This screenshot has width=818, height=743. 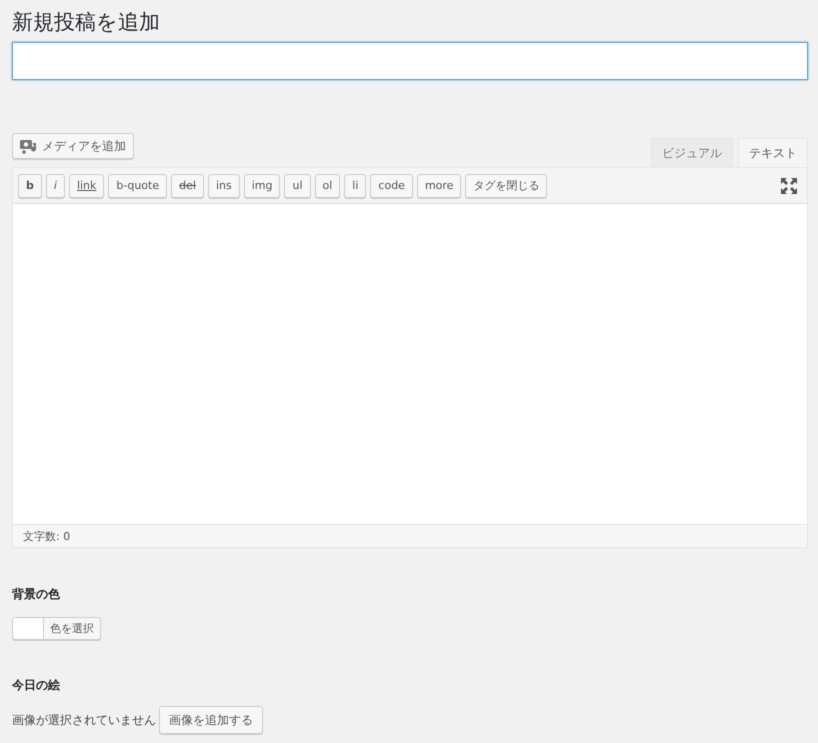 What do you see at coordinates (138, 186) in the screenshot?
I see `quicktag-button: b-quote` at bounding box center [138, 186].